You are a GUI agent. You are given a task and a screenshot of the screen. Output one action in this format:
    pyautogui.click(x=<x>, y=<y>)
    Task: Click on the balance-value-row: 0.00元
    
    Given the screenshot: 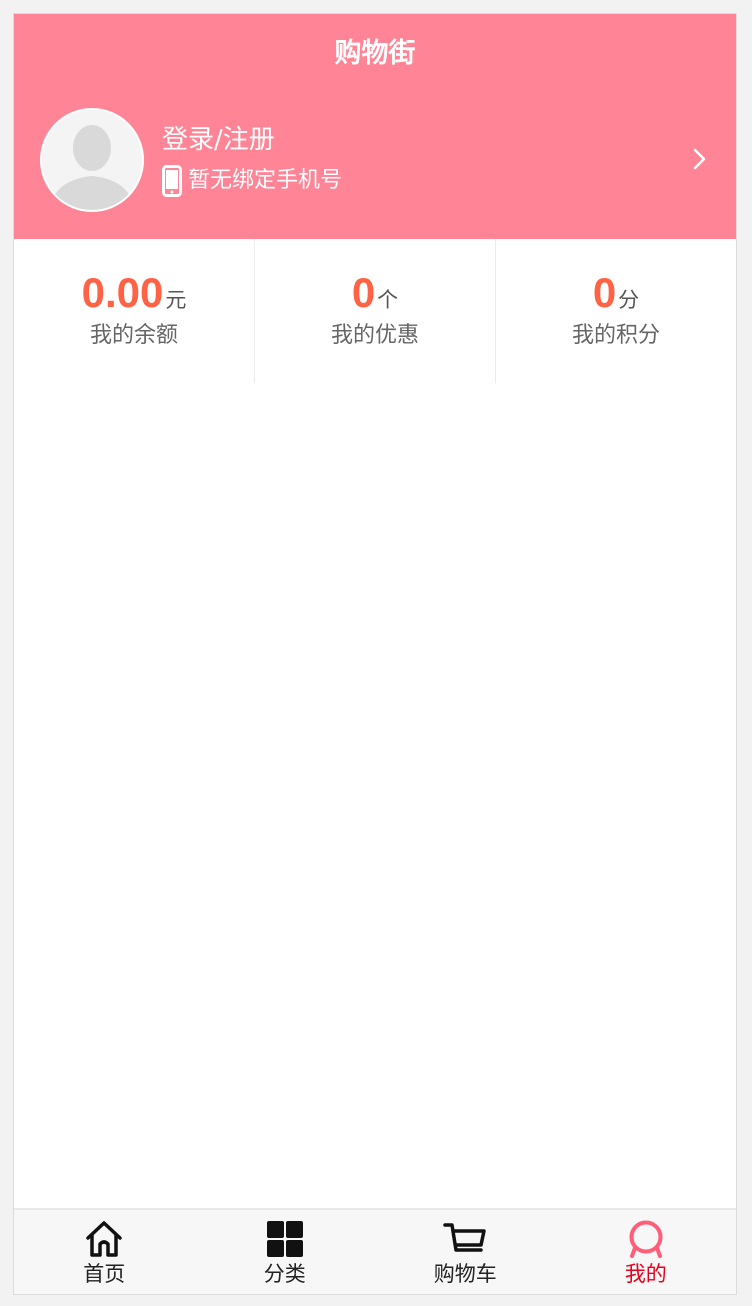 What is the action you would take?
    pyautogui.click(x=134, y=293)
    